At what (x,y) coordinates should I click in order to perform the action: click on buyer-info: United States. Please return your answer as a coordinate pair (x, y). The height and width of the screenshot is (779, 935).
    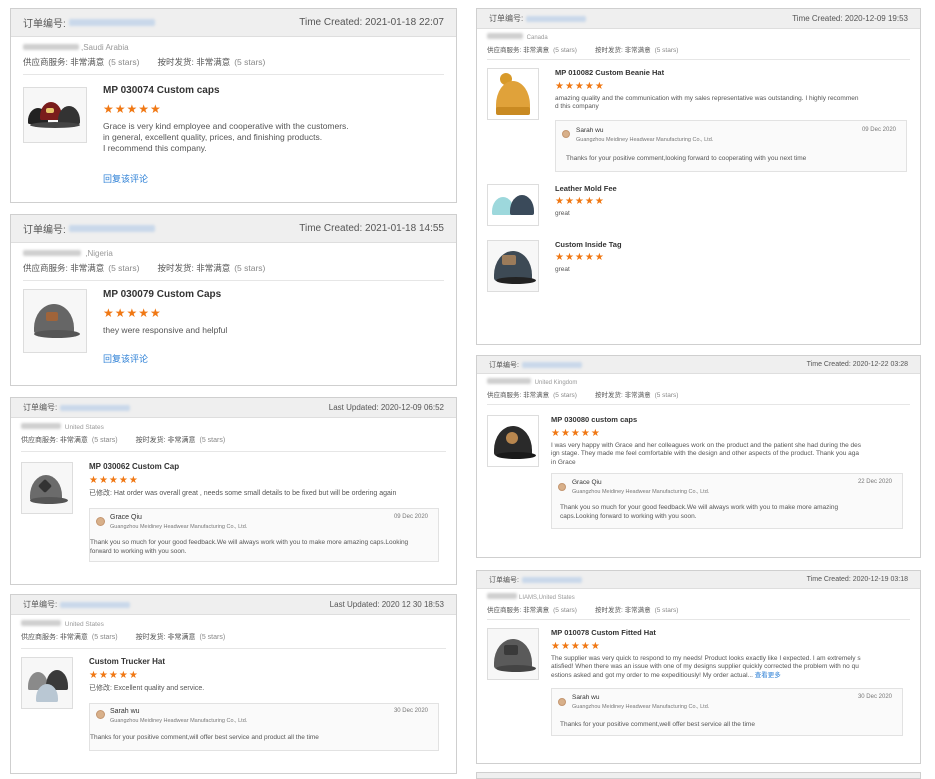
    Looking at the image, I should click on (233, 424).